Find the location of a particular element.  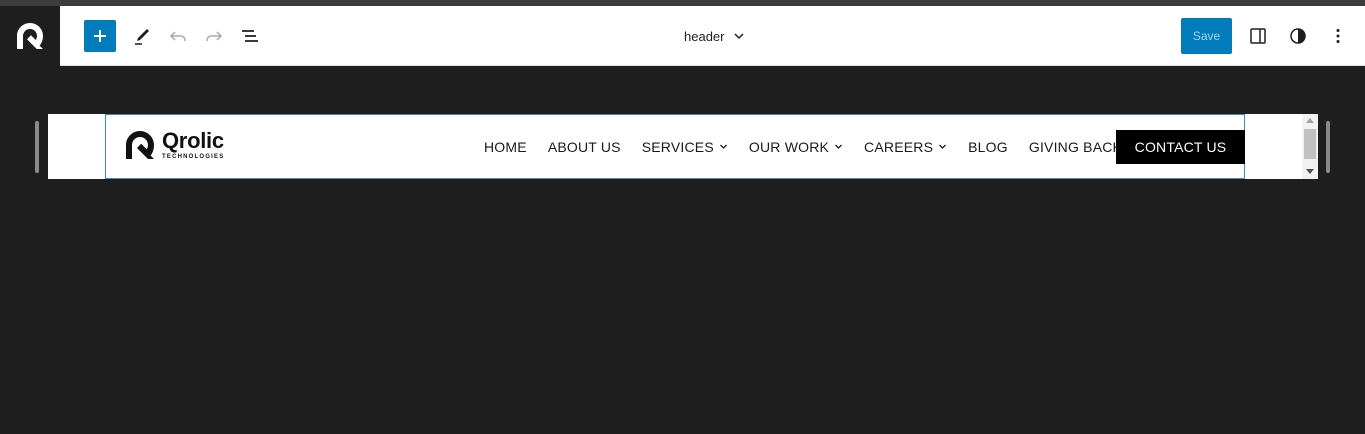

sidebar-toggle-icon is located at coordinates (1258, 36).